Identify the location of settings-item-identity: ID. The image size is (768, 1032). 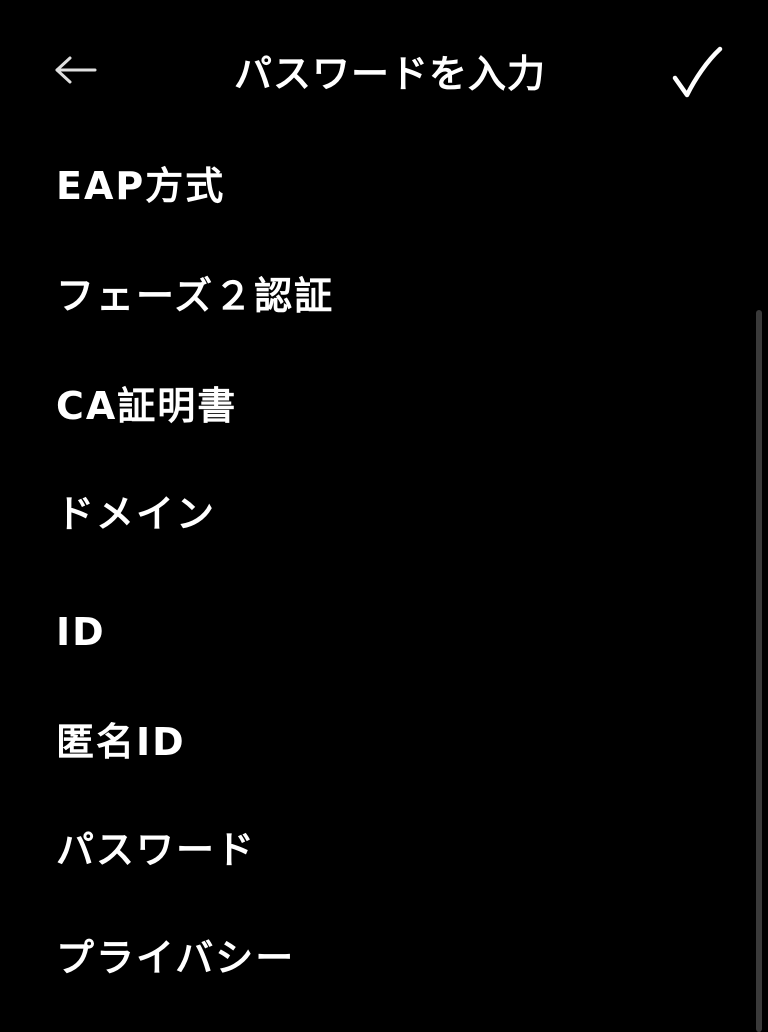
(376, 630).